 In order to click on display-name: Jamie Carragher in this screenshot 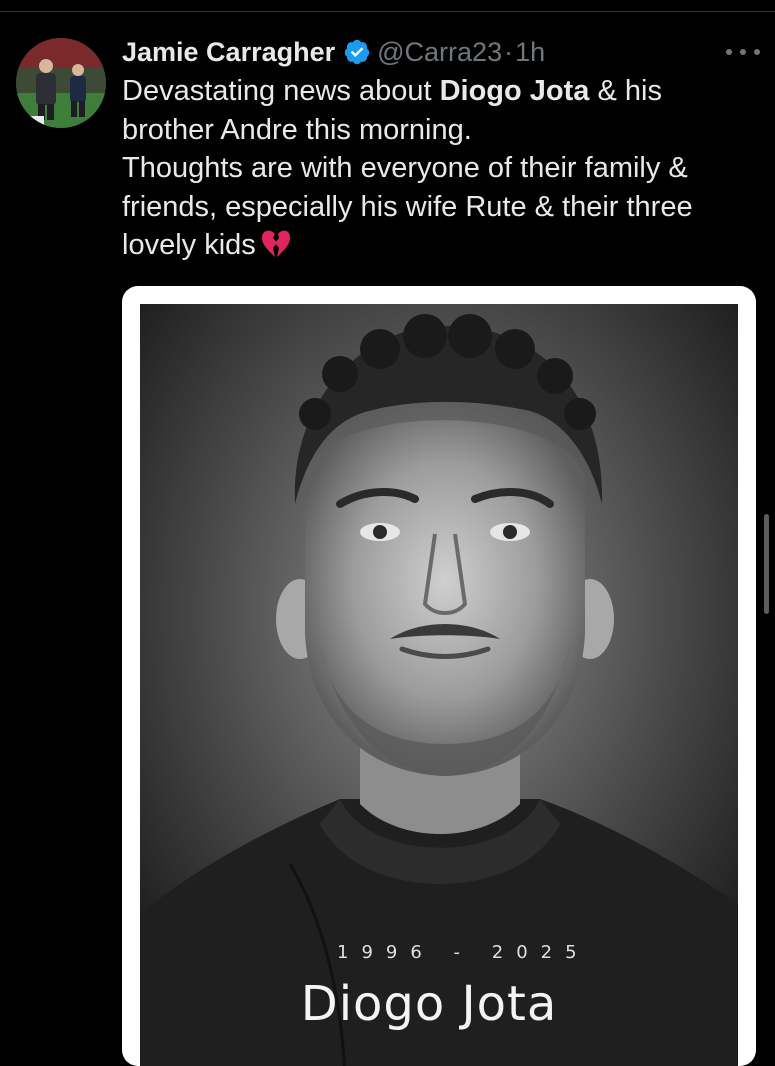, I will do `click(228, 52)`.